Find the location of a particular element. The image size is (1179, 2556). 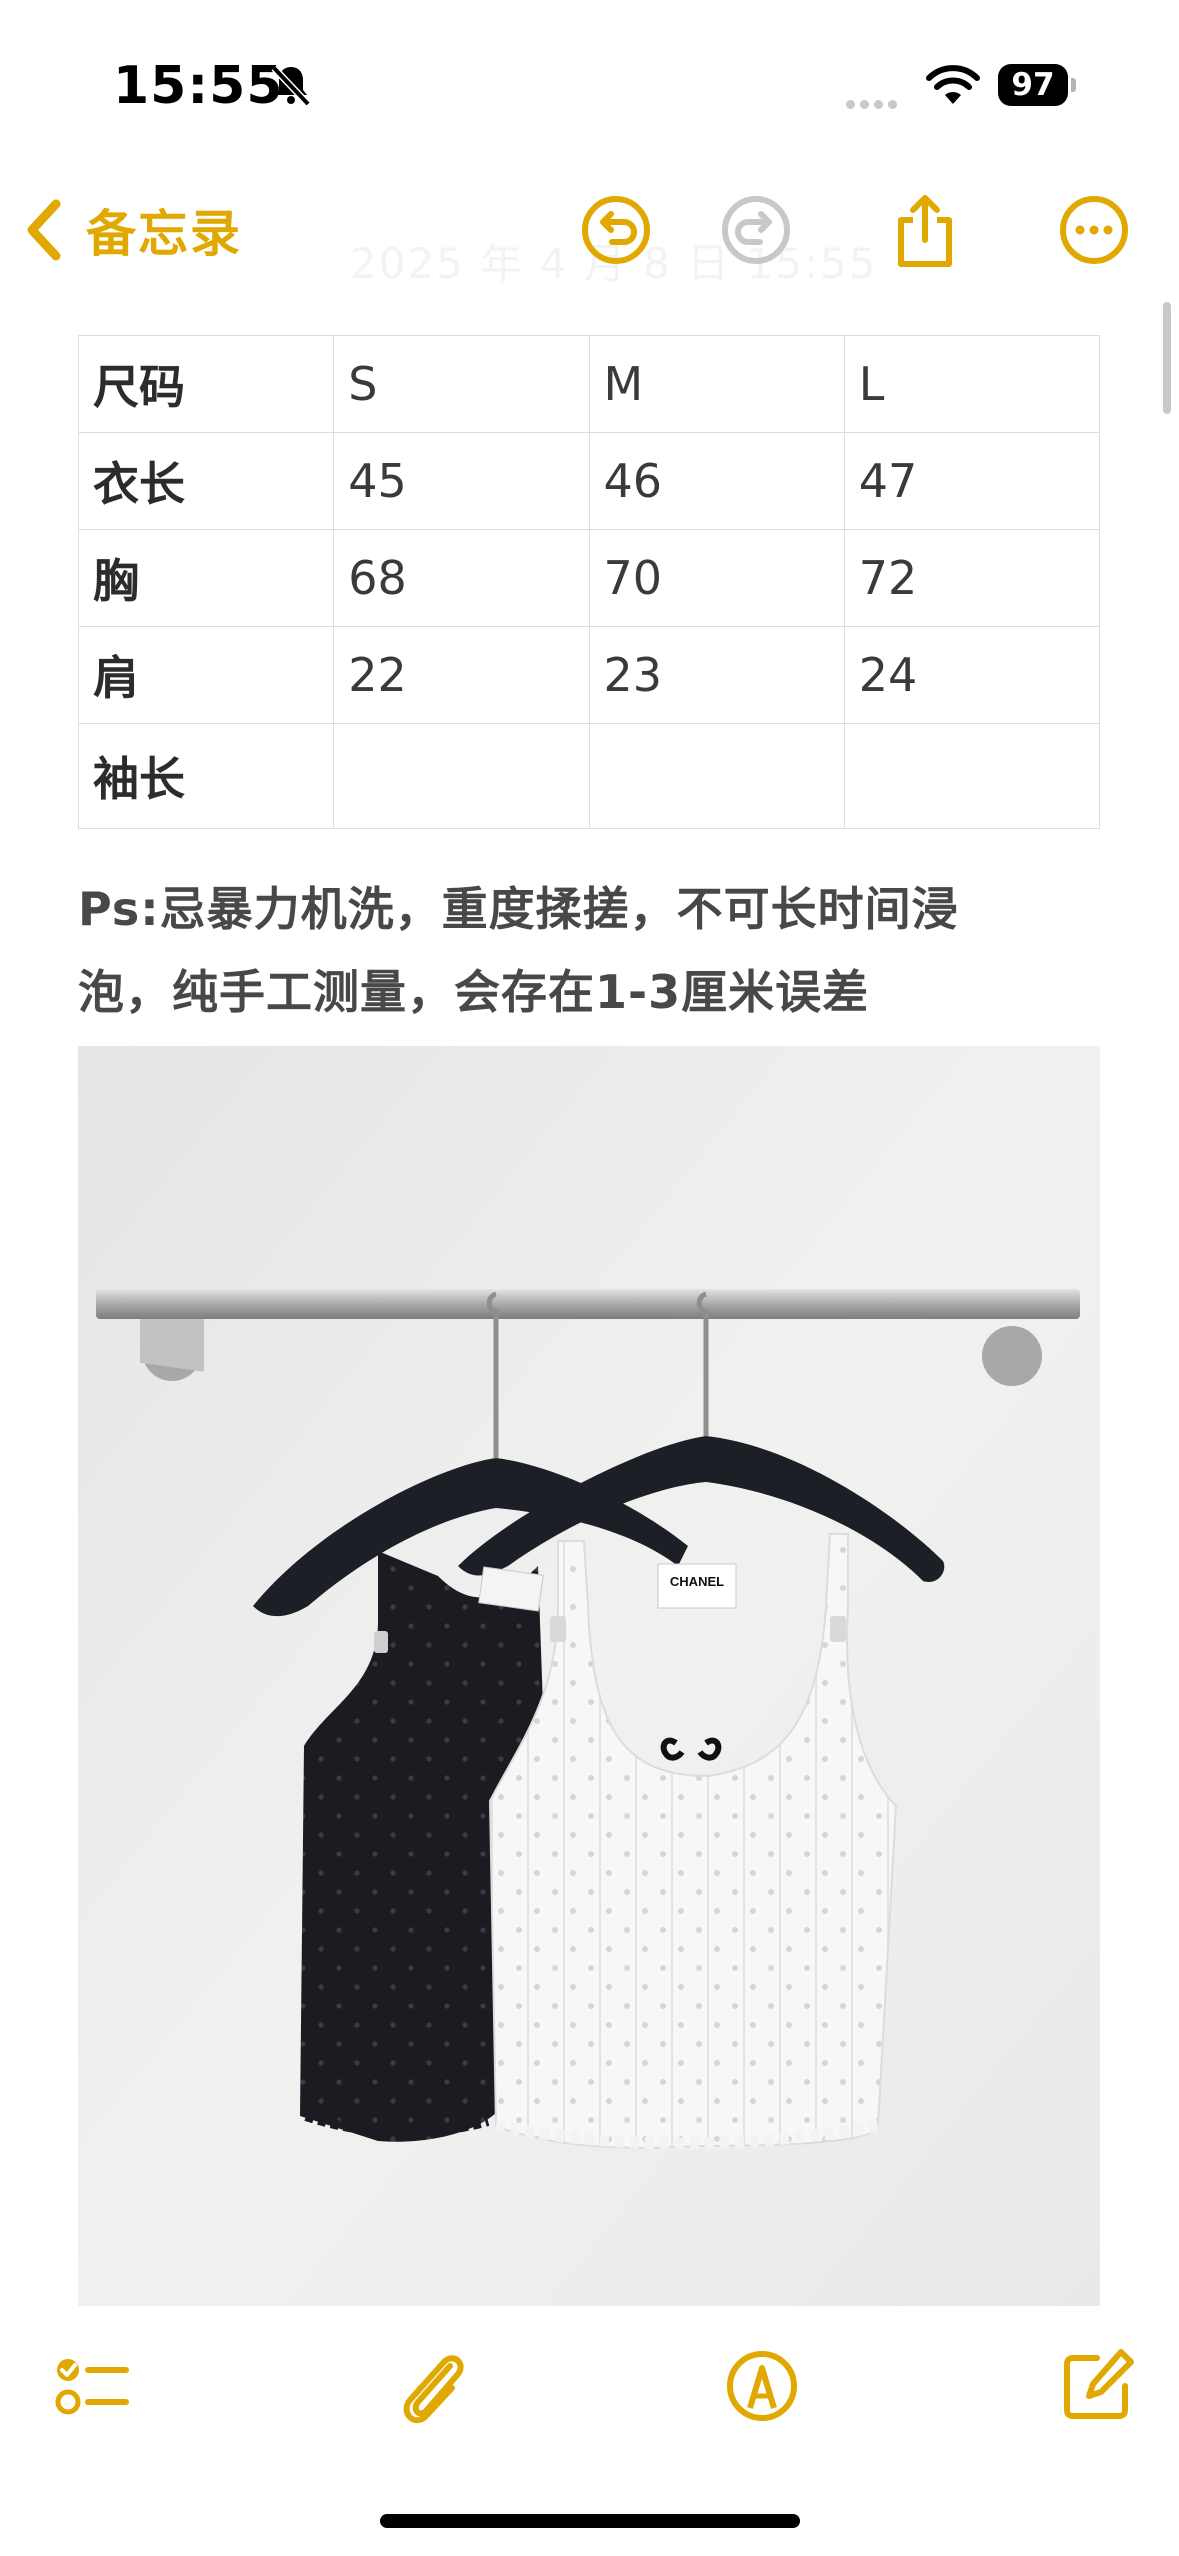

compose-icon is located at coordinates (1097, 2386).